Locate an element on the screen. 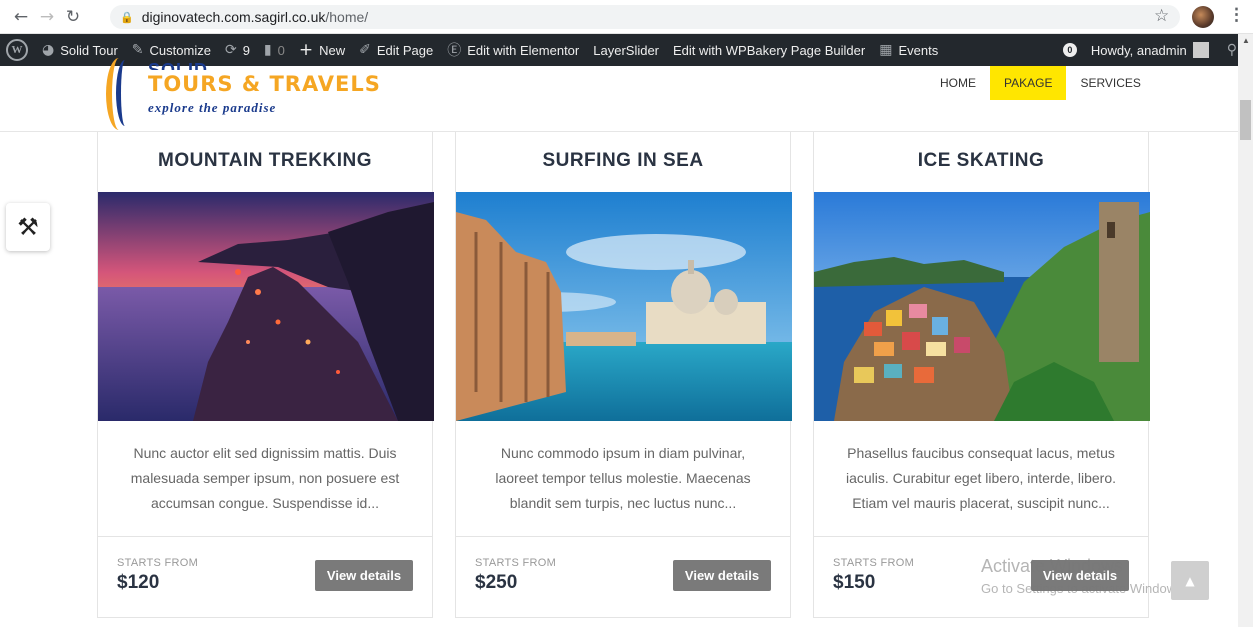  dashboard-icon: ◕ is located at coordinates (48, 50).